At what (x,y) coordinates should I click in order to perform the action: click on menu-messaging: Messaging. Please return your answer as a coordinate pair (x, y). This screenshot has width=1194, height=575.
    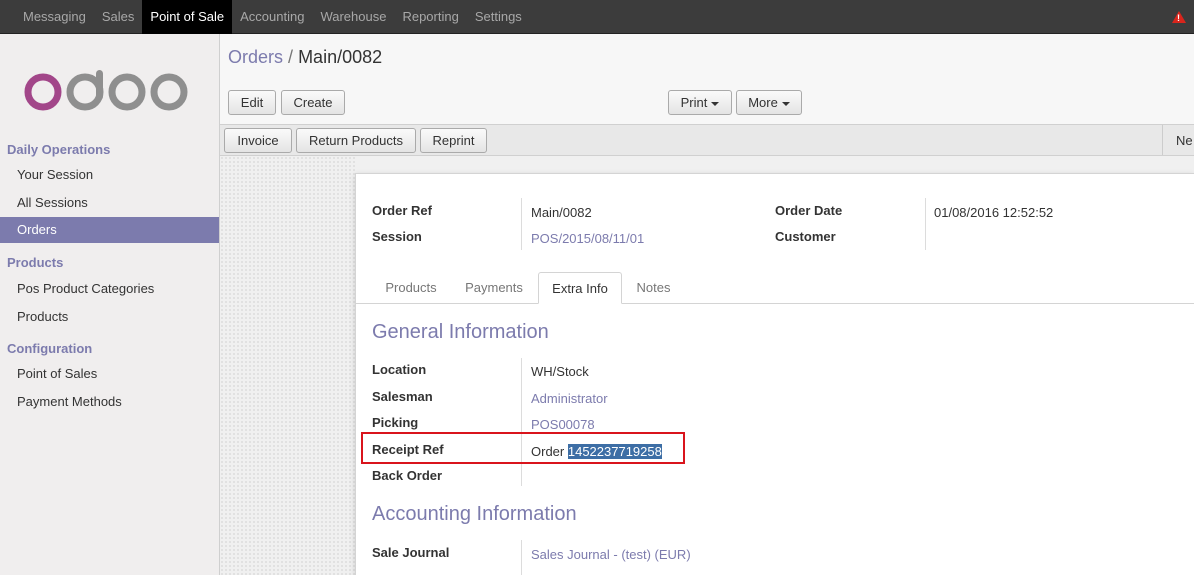
    Looking at the image, I should click on (54, 17).